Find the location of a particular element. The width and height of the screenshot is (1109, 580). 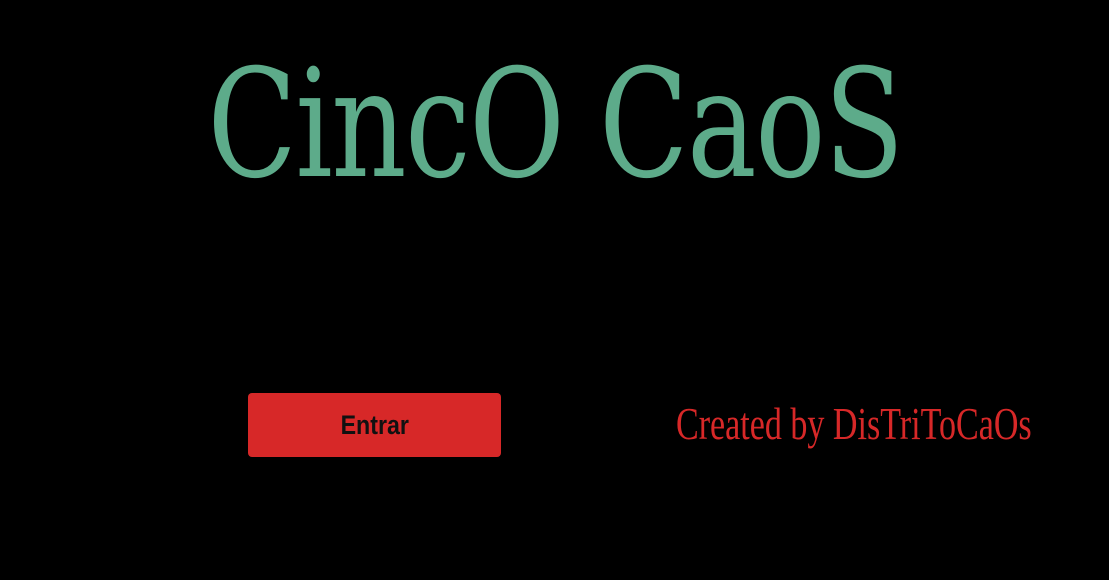

enter-button: Entrar is located at coordinates (374, 425).